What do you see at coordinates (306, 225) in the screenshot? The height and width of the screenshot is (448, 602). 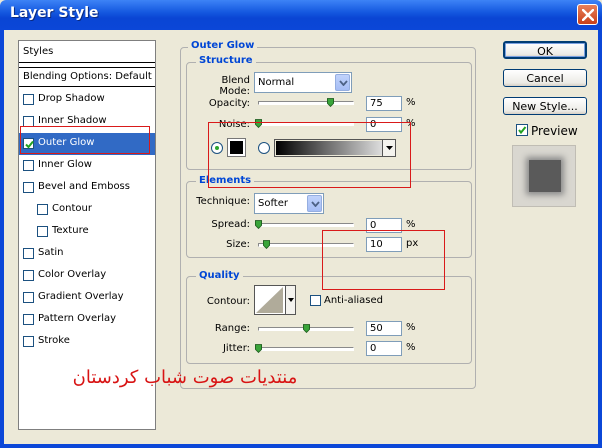 I see `spread-slider` at bounding box center [306, 225].